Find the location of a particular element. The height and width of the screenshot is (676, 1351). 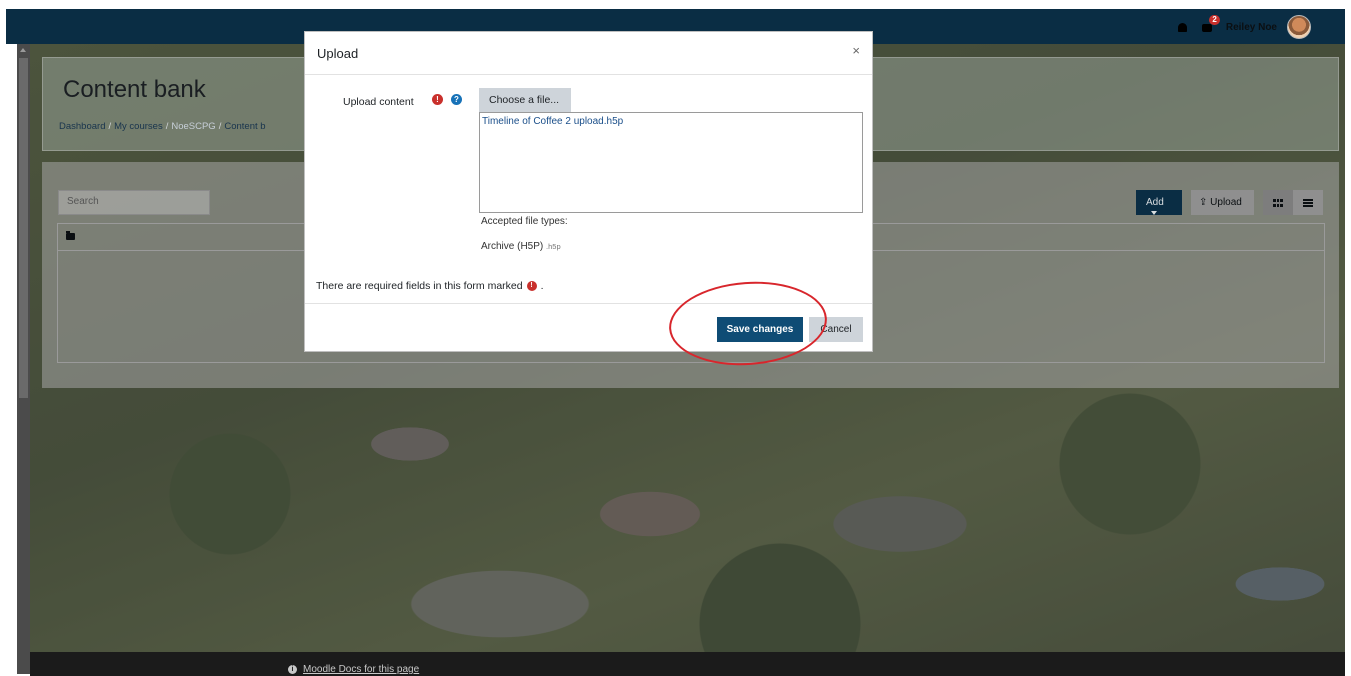

navbar-user-area: 2 Reiley Noe is located at coordinates (1244, 27).